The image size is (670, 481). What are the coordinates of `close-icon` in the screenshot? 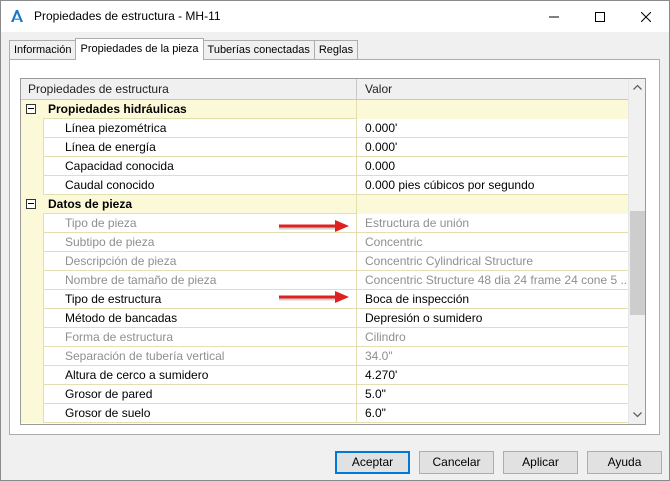 It's located at (646, 16).